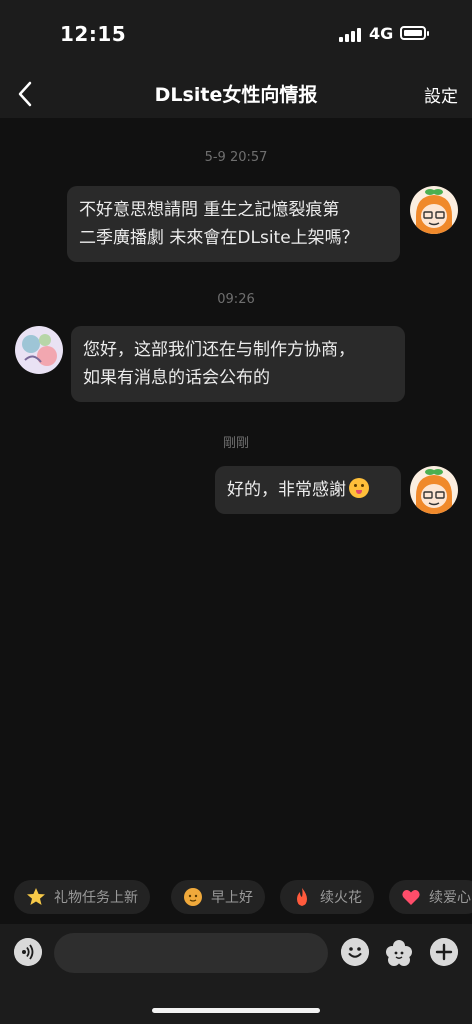  What do you see at coordinates (219, 350) in the screenshot?
I see `message-line: 您好，这部我们还在与制作方协商，` at bounding box center [219, 350].